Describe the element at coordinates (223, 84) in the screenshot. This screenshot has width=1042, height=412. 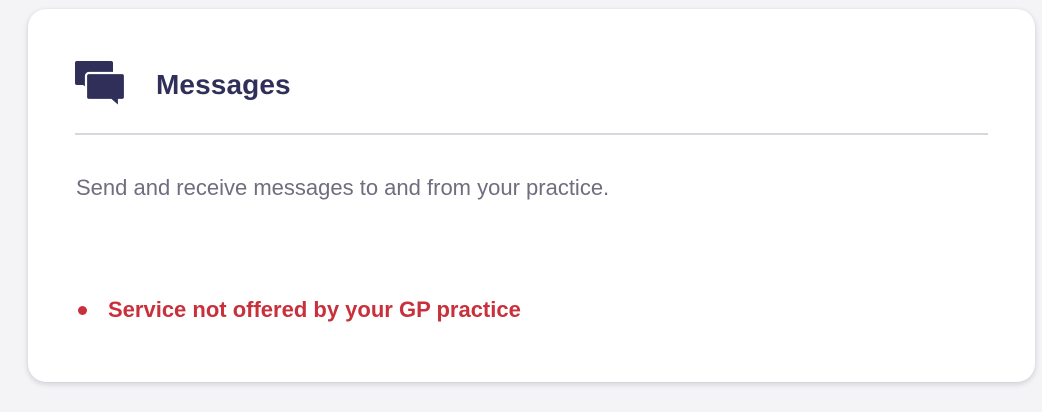
I see `card-title: Messages` at that location.